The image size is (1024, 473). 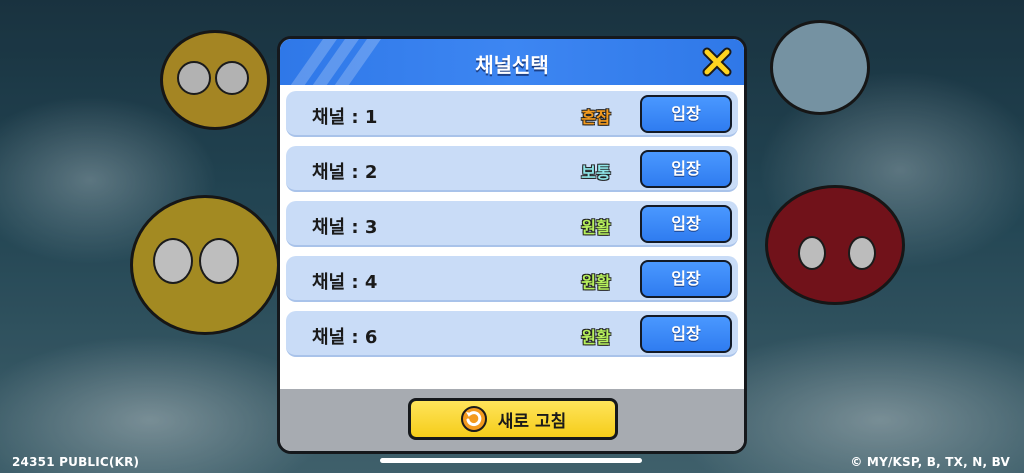 I want to click on copyright-text: © MY/KSP, B, TX, N, BV, so click(x=930, y=462).